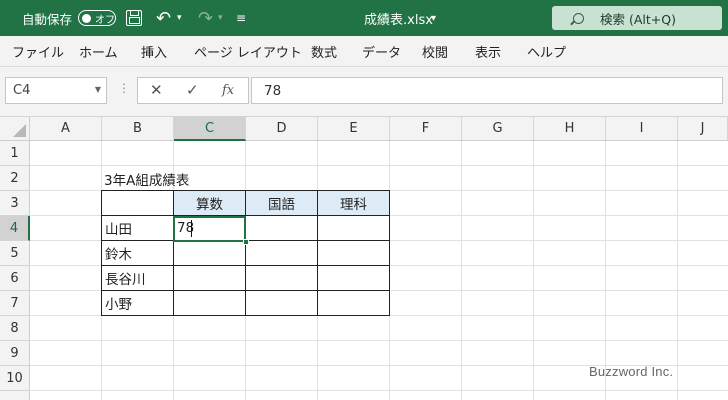 The height and width of the screenshot is (400, 728). What do you see at coordinates (15, 203) in the screenshot?
I see `row-header-3: 3` at bounding box center [15, 203].